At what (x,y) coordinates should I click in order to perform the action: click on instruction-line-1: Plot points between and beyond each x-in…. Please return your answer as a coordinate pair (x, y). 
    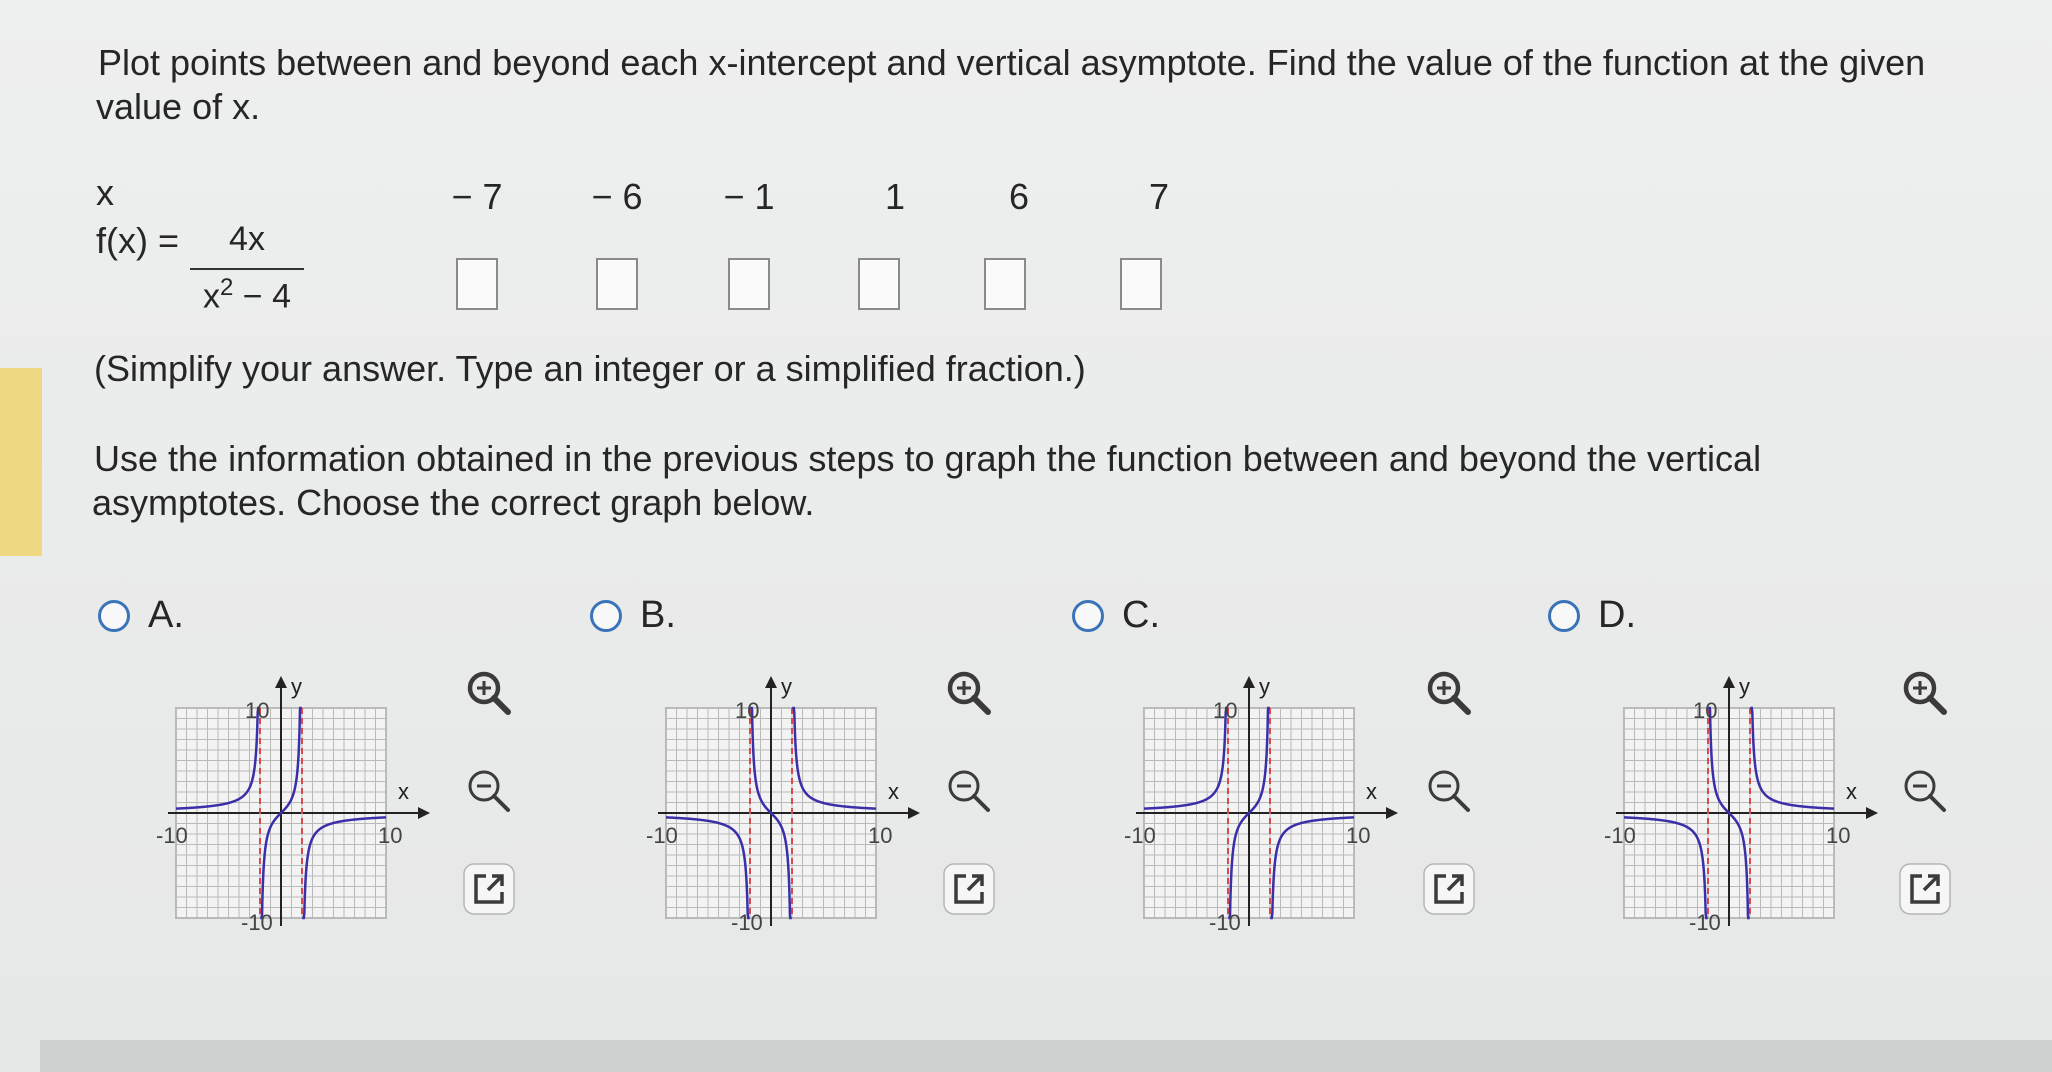
    Looking at the image, I should click on (1012, 62).